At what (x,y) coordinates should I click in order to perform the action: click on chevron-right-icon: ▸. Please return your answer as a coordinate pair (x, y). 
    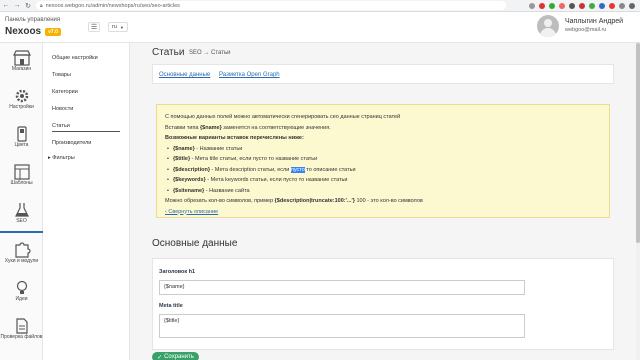
    Looking at the image, I should click on (49, 158).